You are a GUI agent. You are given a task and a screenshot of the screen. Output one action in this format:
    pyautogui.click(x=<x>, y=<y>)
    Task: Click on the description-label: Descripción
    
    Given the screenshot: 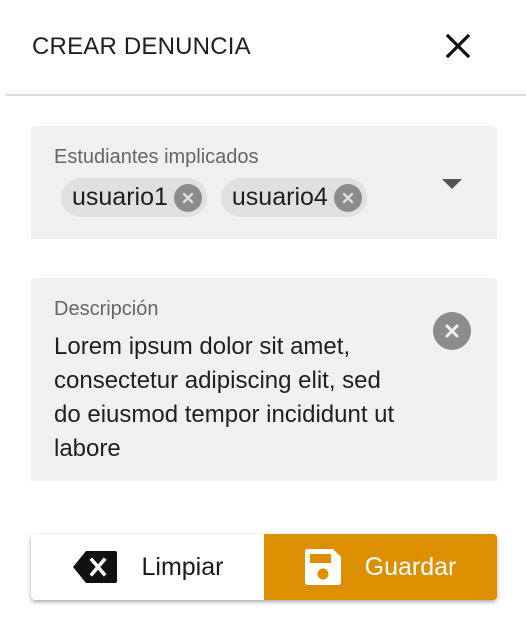 What is the action you would take?
    pyautogui.click(x=106, y=309)
    